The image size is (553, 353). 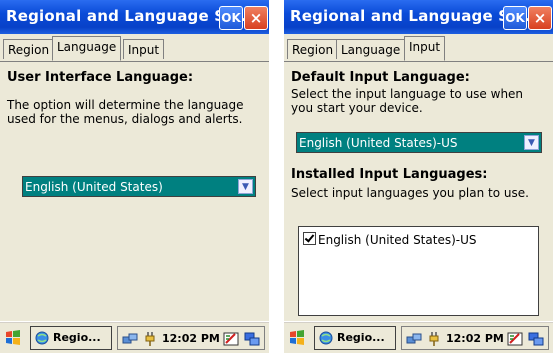 What do you see at coordinates (418, 271) in the screenshot?
I see `installed-languages-list: English (United States)-US` at bounding box center [418, 271].